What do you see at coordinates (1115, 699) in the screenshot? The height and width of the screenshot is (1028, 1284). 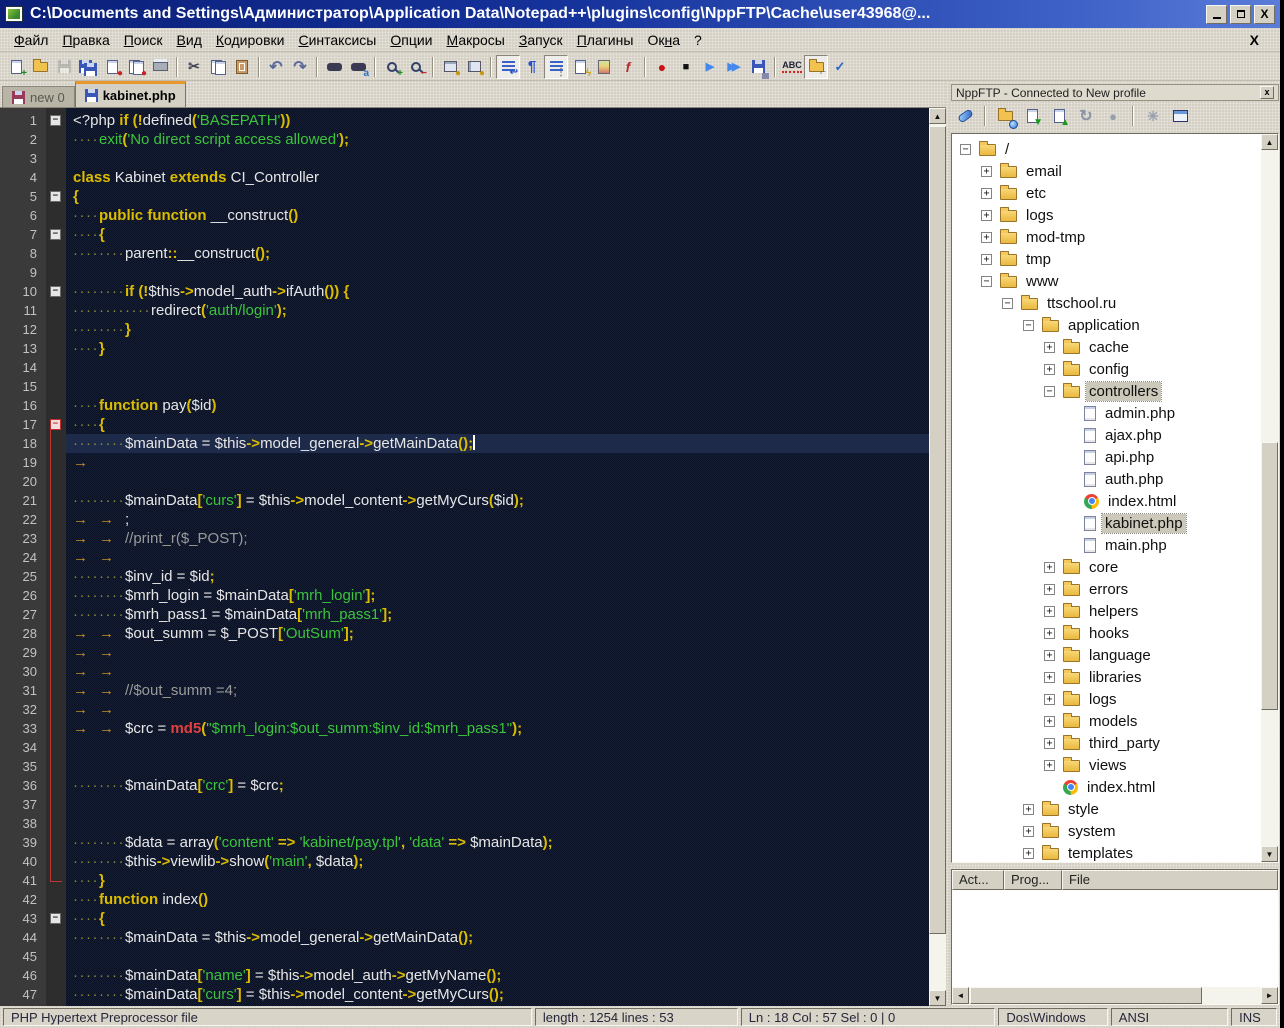 I see `tree-item: + logs` at bounding box center [1115, 699].